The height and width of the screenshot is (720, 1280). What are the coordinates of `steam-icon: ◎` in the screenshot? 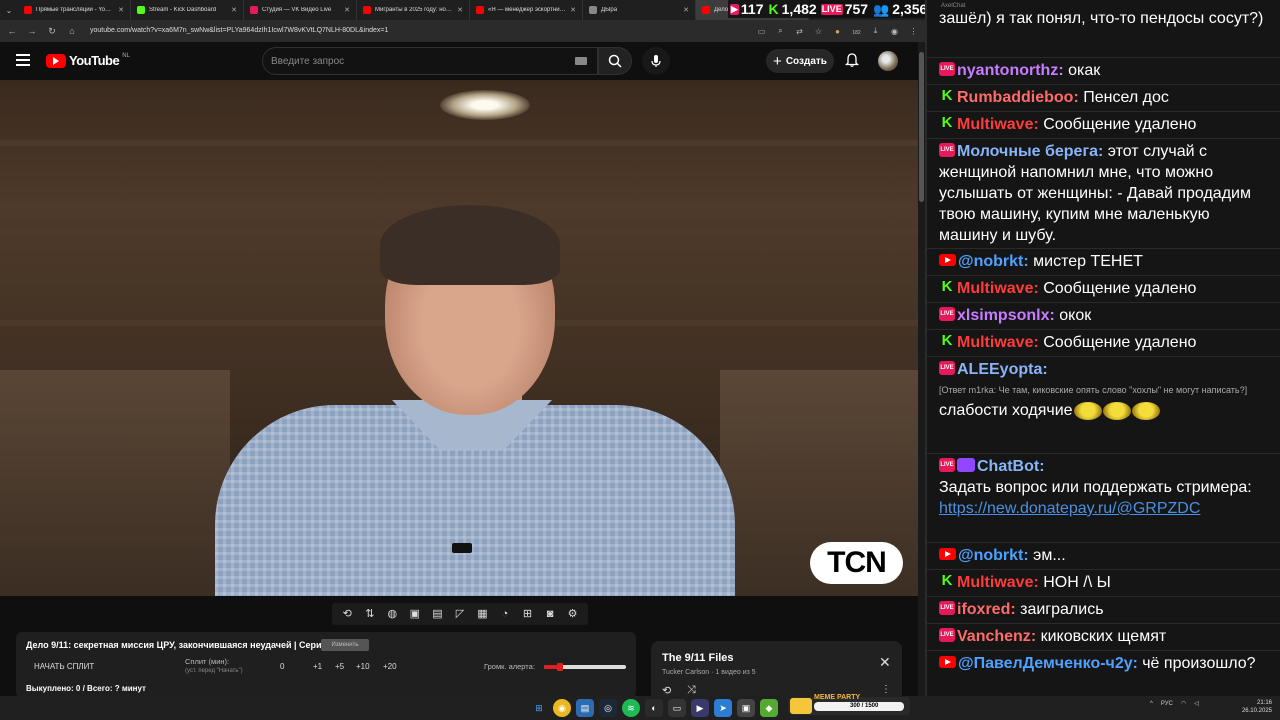 It's located at (608, 708).